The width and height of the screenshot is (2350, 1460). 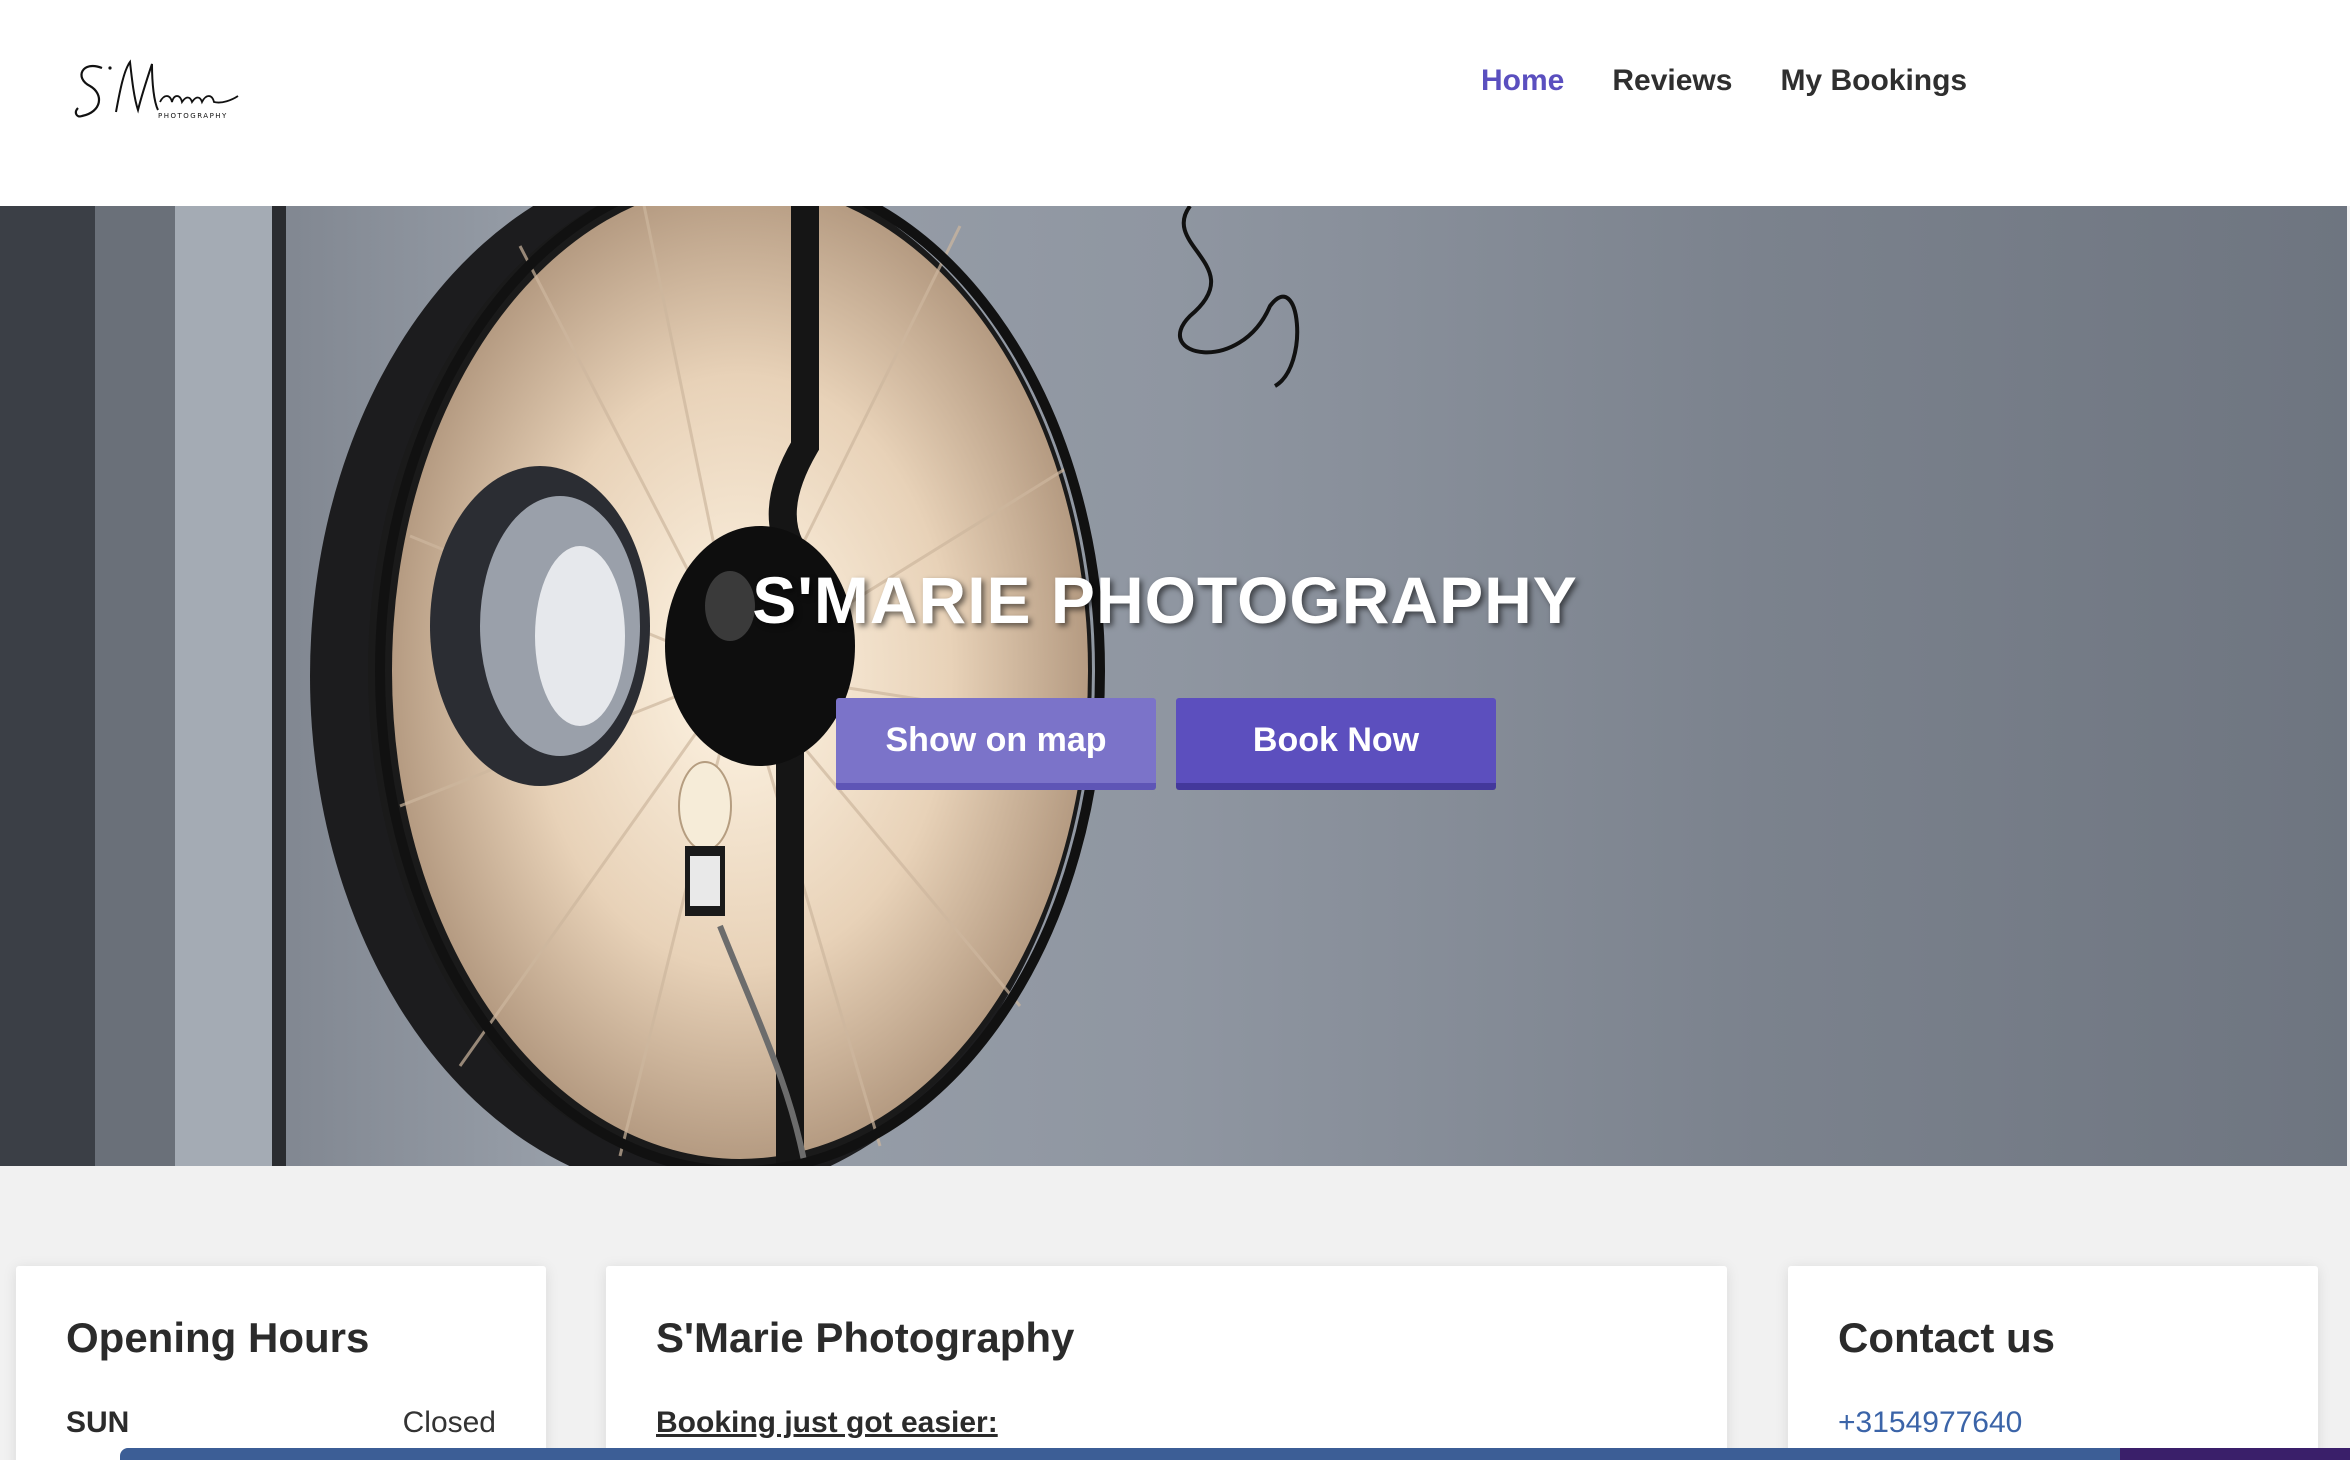 What do you see at coordinates (1175, 103) in the screenshot?
I see `site-header: PHOTOGRAPHY Home Reviews My Bookings` at bounding box center [1175, 103].